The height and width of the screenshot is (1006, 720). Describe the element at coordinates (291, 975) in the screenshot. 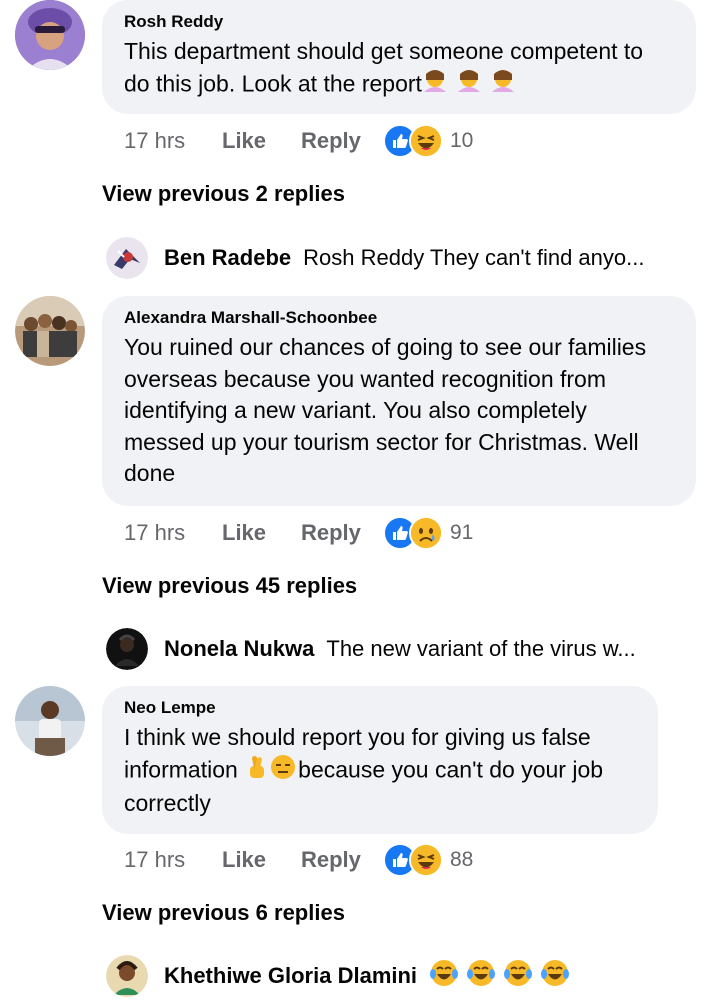

I see `reply-author: Khethiwe Gloria Dlamini` at that location.